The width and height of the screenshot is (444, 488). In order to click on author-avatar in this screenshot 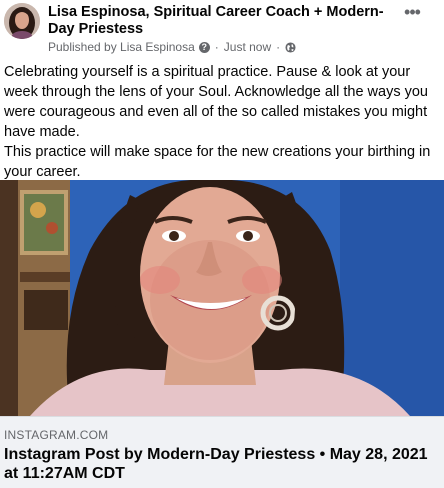, I will do `click(22, 21)`.